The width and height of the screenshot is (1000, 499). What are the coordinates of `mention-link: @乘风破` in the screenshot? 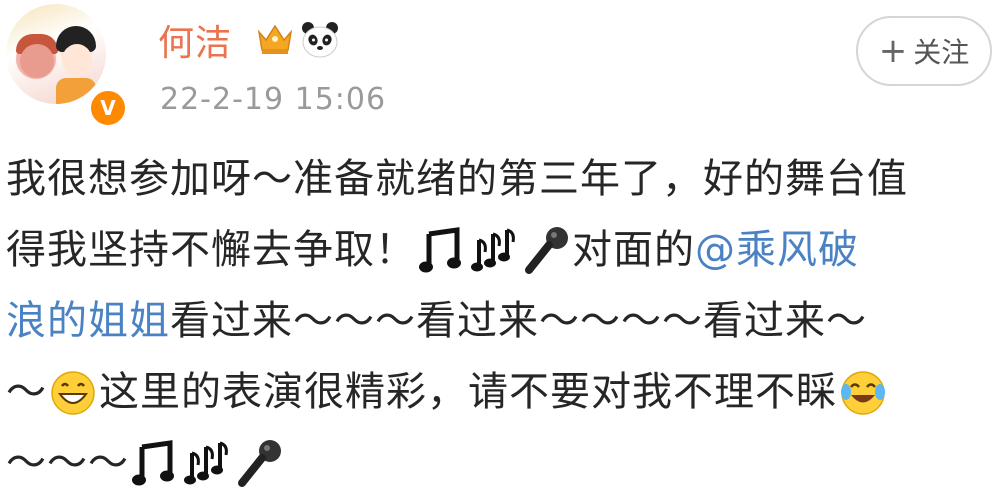 It's located at (777, 250).